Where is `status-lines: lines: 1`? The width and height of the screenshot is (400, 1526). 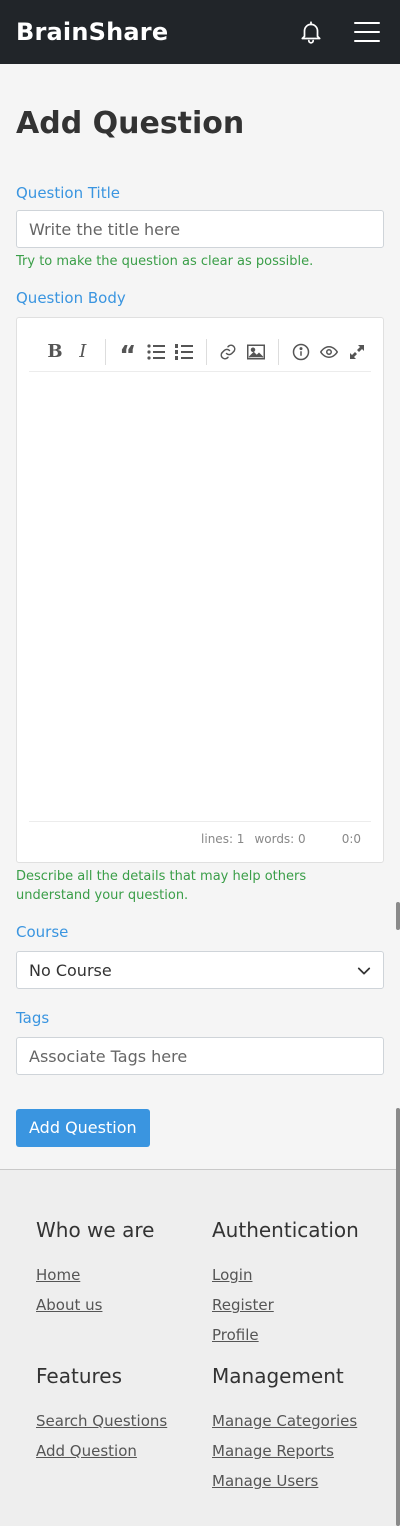 status-lines: lines: 1 is located at coordinates (223, 839).